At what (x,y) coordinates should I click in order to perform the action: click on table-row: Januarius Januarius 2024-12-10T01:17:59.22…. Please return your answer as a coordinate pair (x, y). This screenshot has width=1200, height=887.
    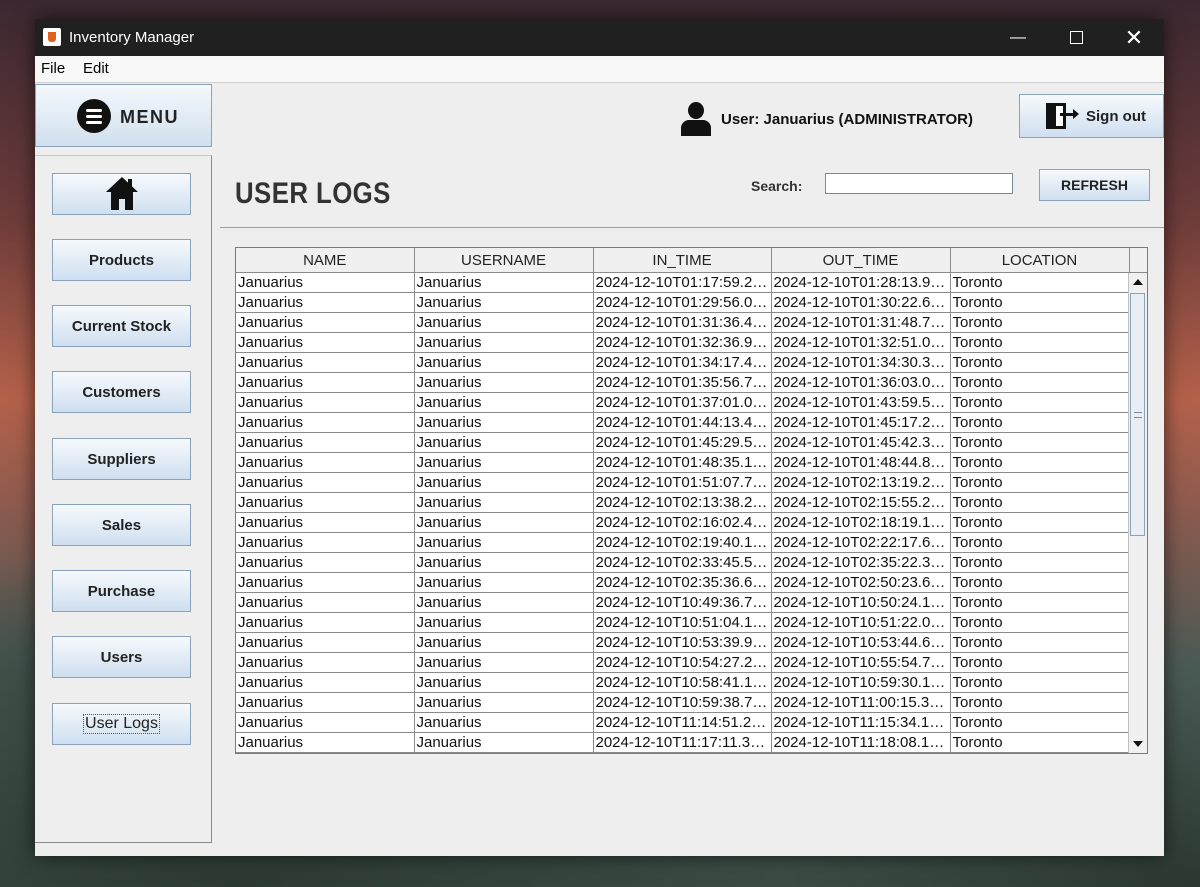
    Looking at the image, I should click on (683, 282).